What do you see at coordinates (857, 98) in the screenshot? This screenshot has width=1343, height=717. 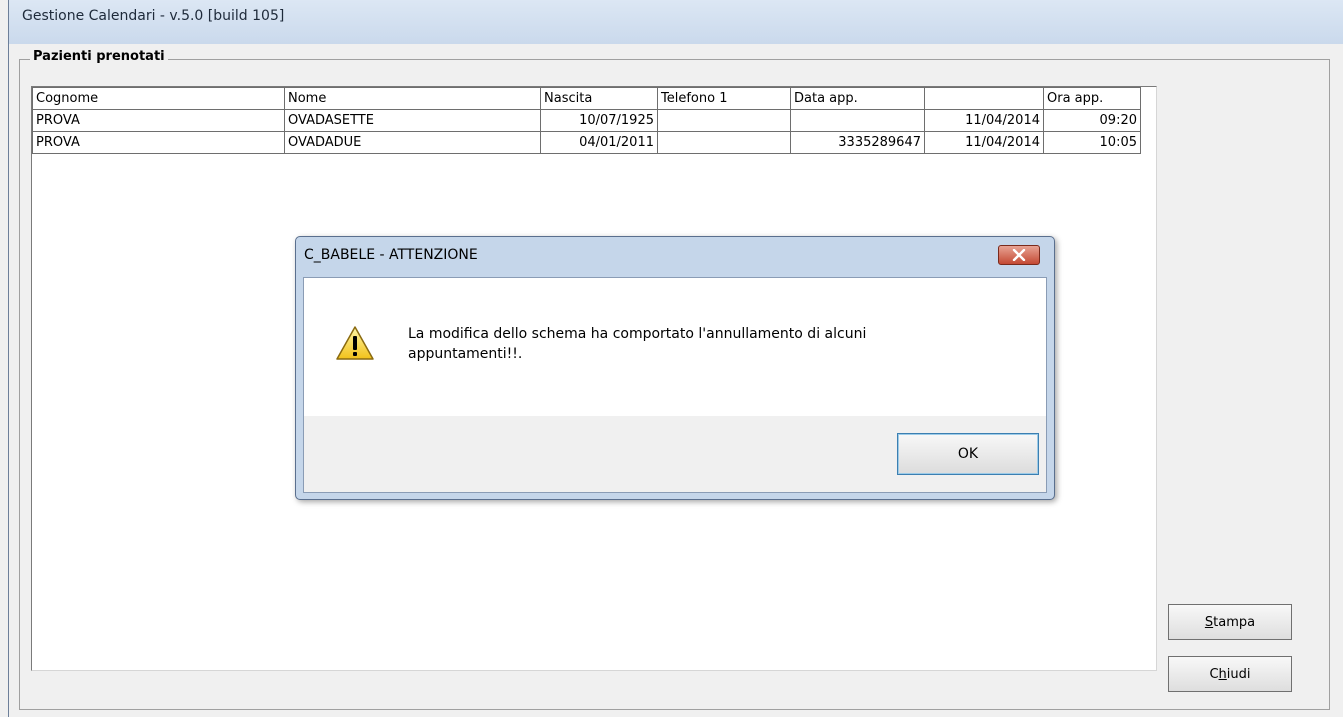 I see `column-header-data-app: Data app.` at bounding box center [857, 98].